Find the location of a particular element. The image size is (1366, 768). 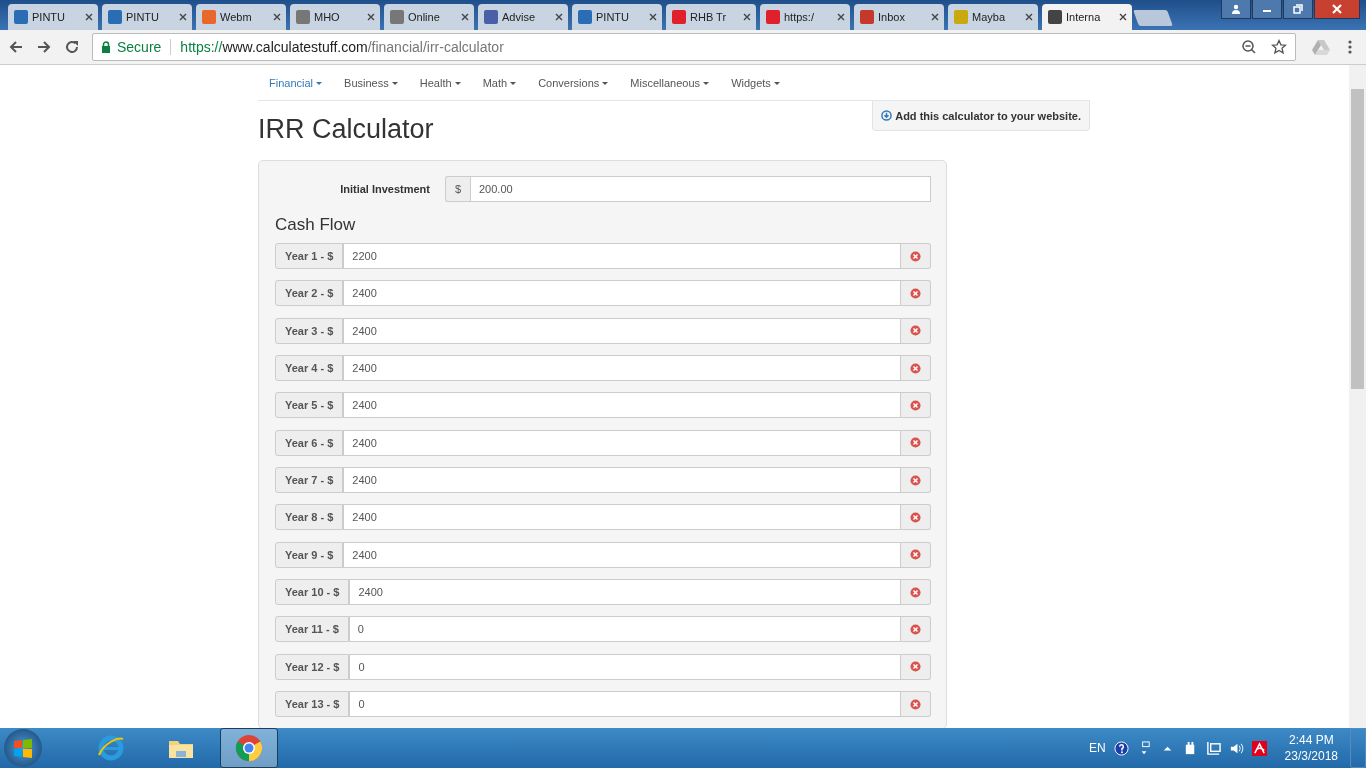

browser-tab: RHB Tr is located at coordinates (711, 17).